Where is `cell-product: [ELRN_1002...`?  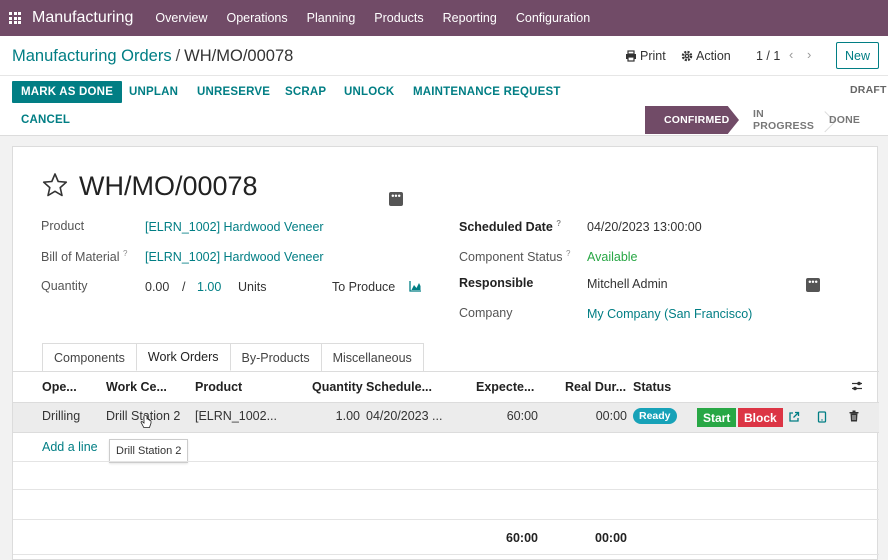 cell-product: [ELRN_1002... is located at coordinates (236, 416).